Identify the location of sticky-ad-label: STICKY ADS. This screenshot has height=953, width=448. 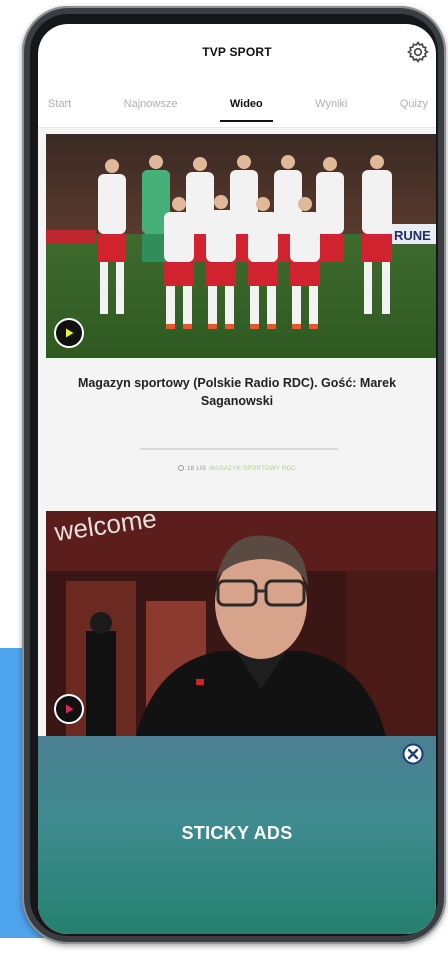
(237, 833).